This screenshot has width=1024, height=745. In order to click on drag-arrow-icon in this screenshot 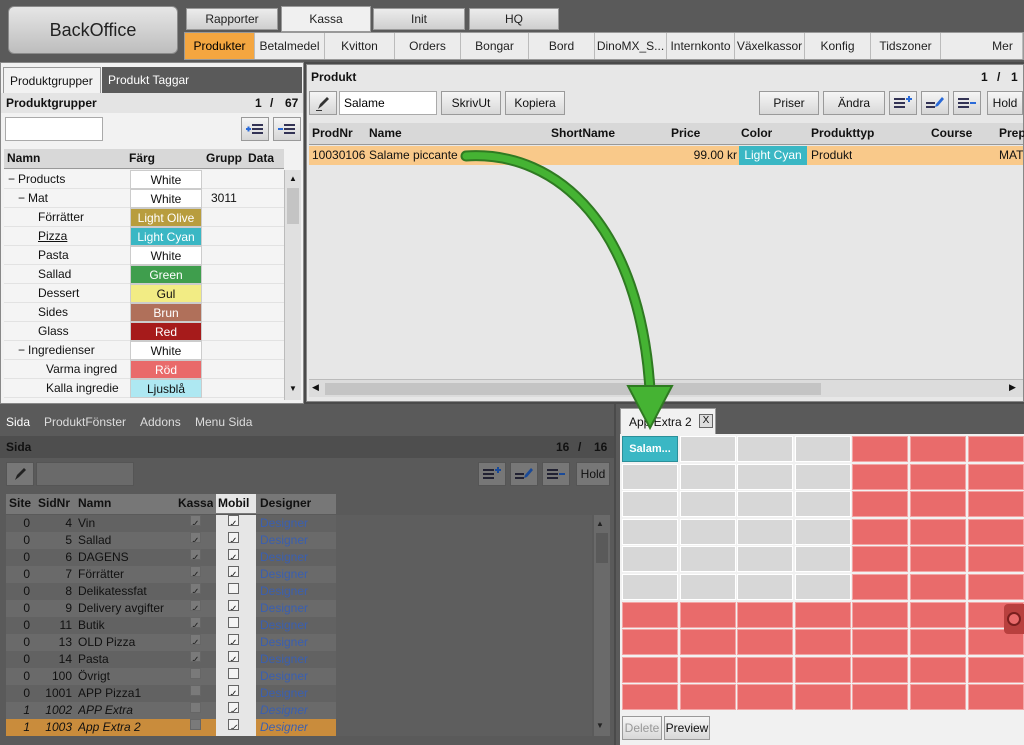, I will do `click(558, 273)`.